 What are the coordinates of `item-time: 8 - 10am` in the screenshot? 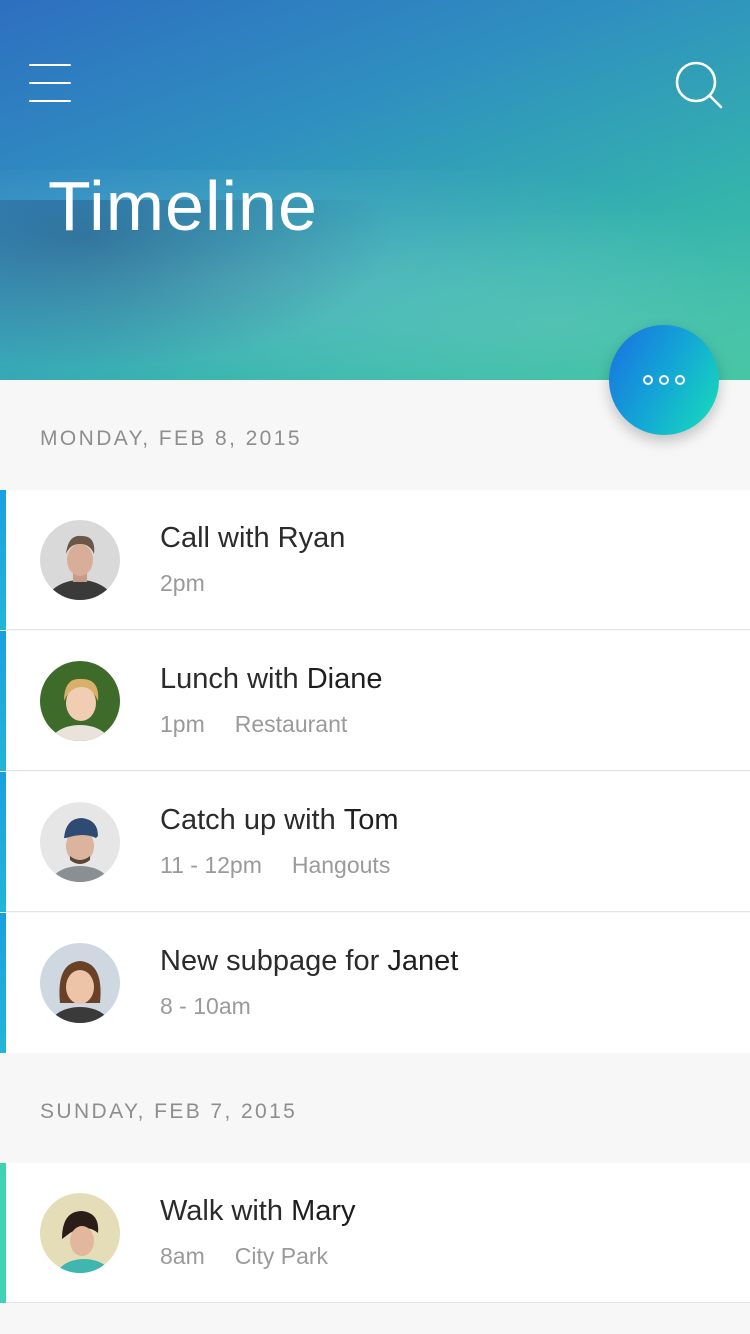 It's located at (205, 1006).